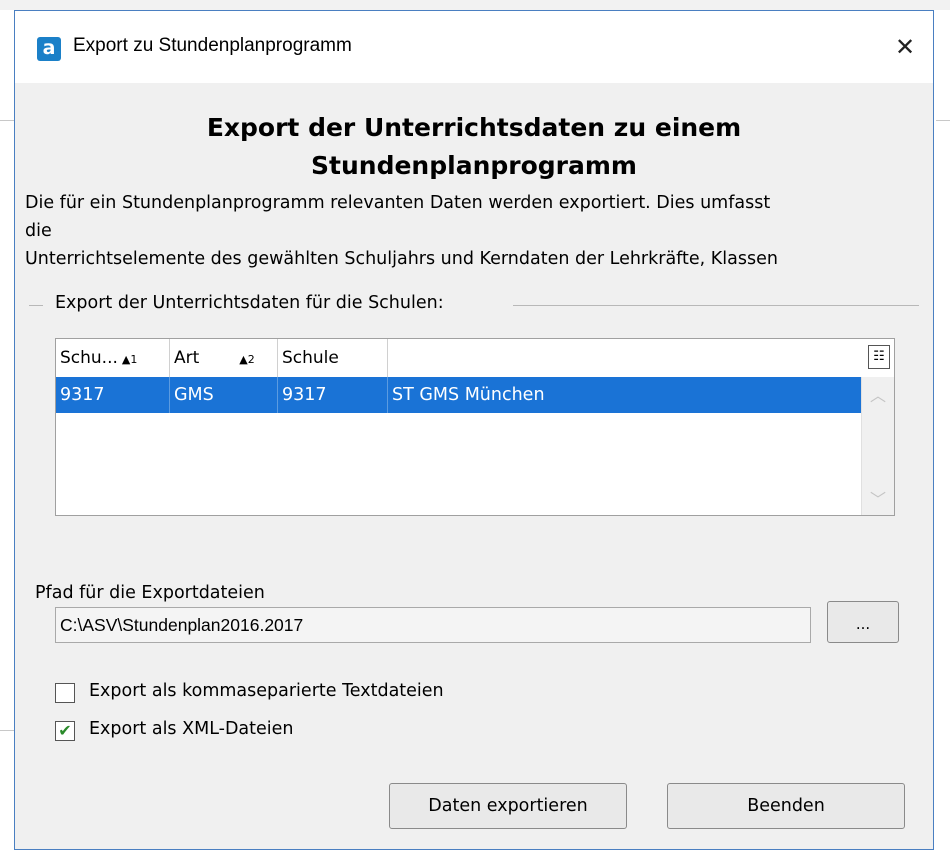  Describe the element at coordinates (474, 127) in the screenshot. I see `heading-line-1: Export der Unterrichtsdaten zu einem` at that location.